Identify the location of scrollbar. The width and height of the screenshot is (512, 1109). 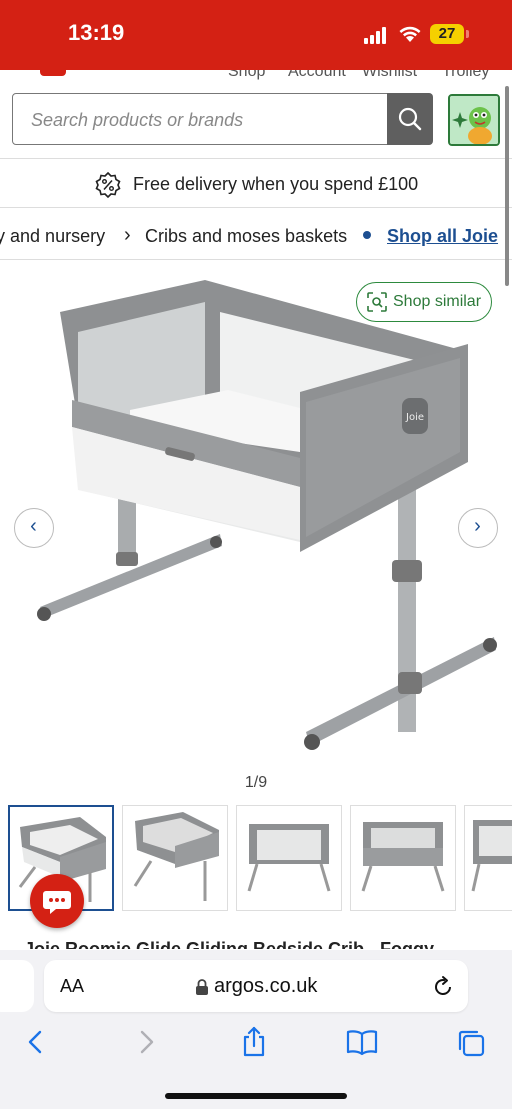
(507, 186).